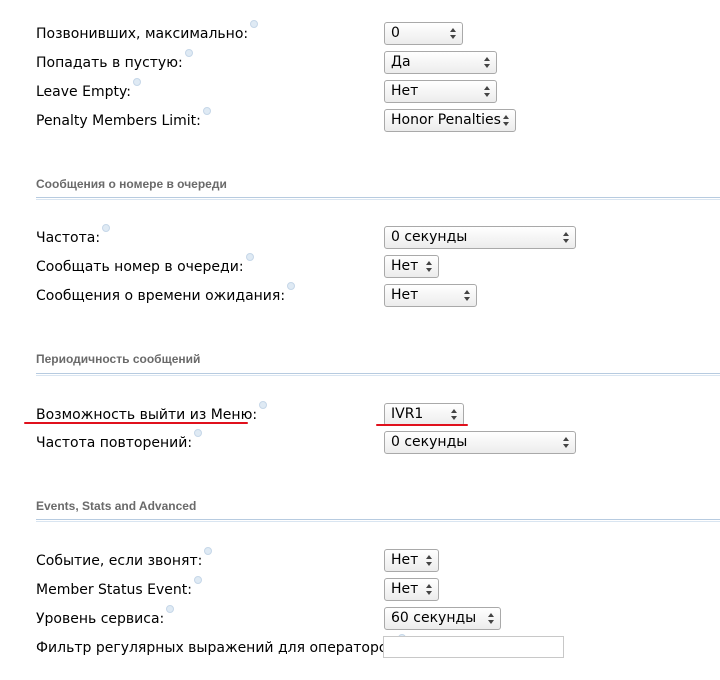 This screenshot has width=720, height=680. What do you see at coordinates (429, 442) in the screenshot?
I see `repeat-frequency-value: 0 секунды` at bounding box center [429, 442].